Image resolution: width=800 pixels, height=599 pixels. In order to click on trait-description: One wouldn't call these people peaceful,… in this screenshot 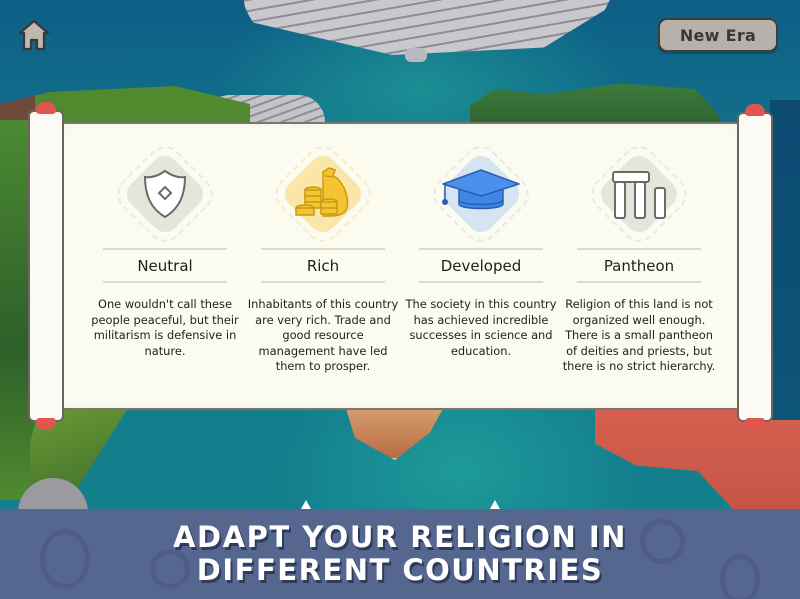, I will do `click(165, 327)`.